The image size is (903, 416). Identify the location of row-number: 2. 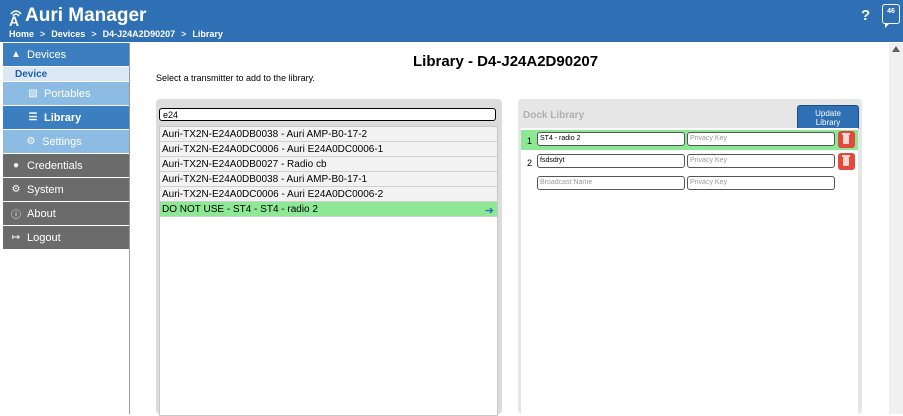
(530, 163).